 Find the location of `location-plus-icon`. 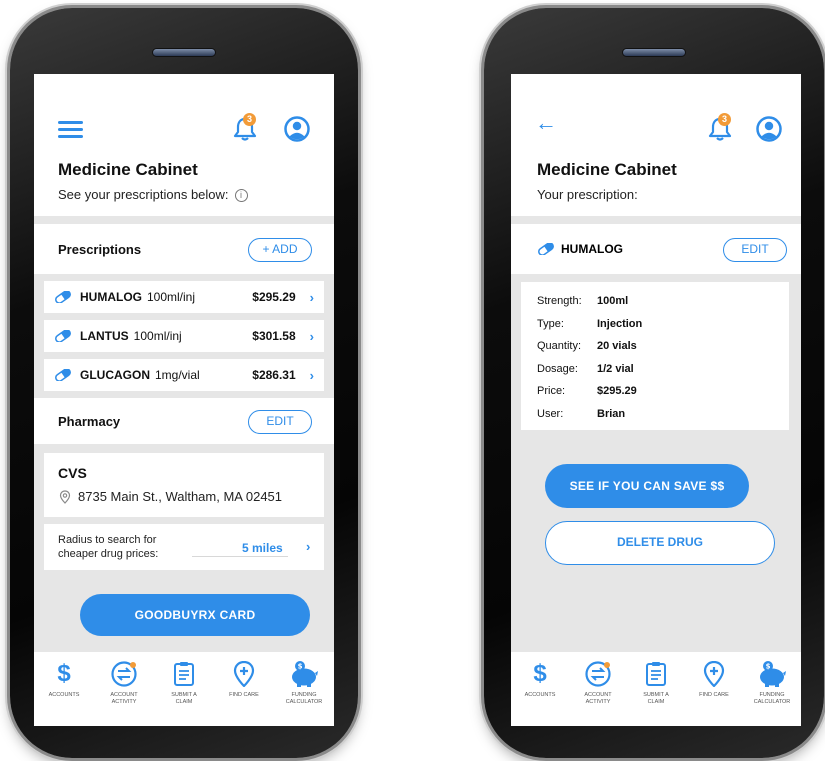

location-plus-icon is located at coordinates (714, 674).